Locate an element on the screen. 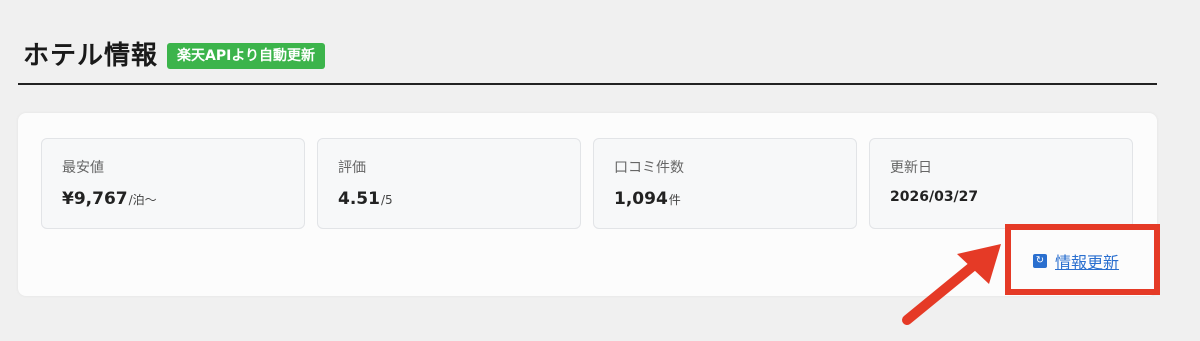 The image size is (1200, 341). updated-date-value: 2026/03/27 is located at coordinates (934, 197).